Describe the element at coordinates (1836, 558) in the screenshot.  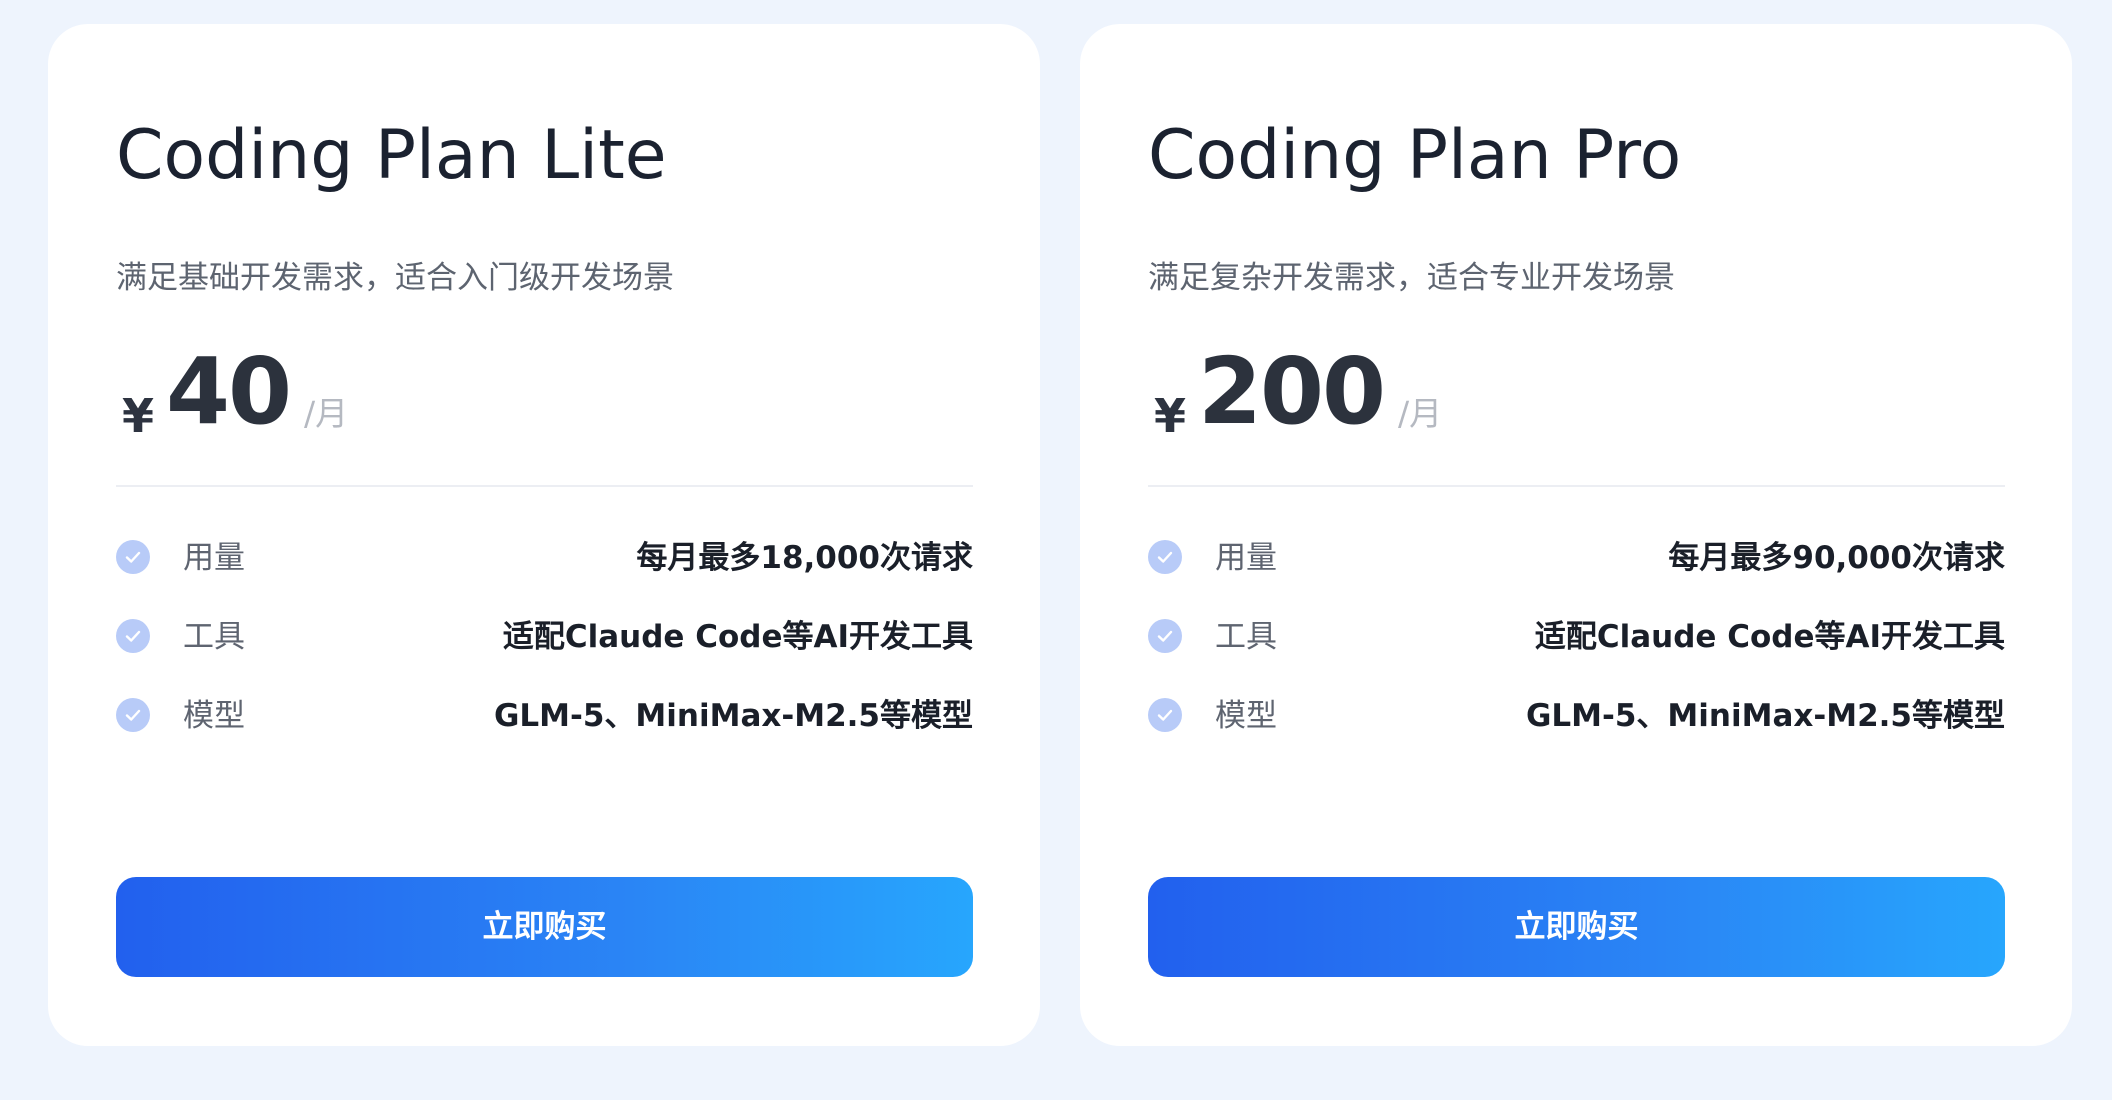
I see `feature-value: 每月最多90,000次请求` at that location.